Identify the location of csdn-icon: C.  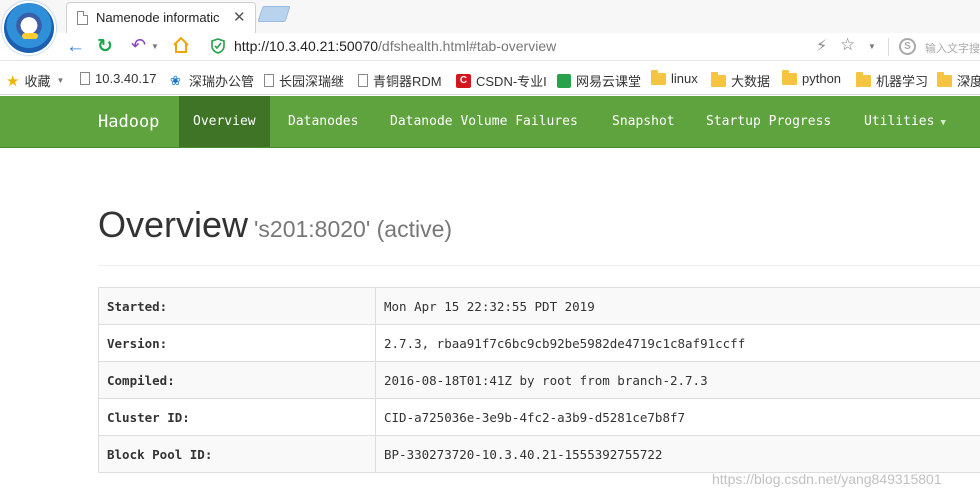
(463, 80).